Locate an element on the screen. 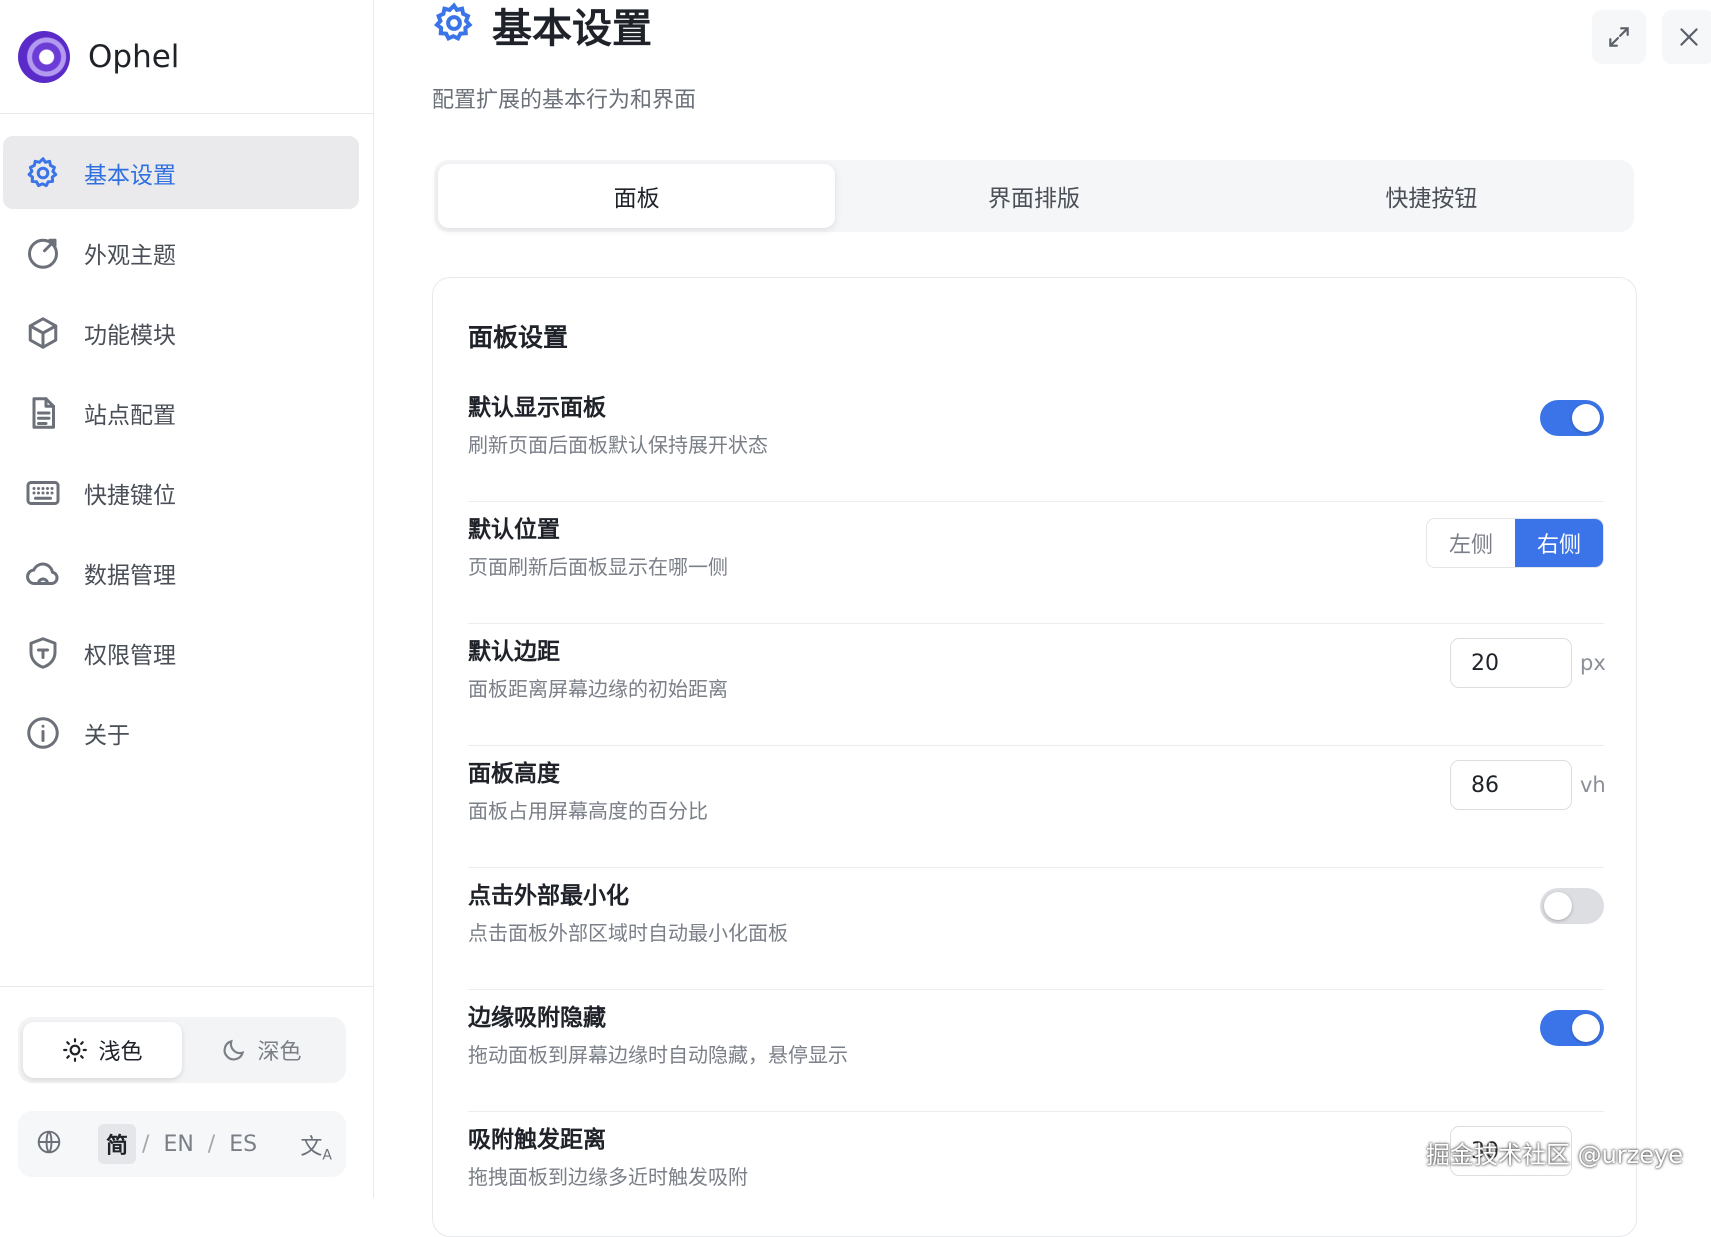 The image size is (1711, 1237). sidebar-item-modules: 功能模块 is located at coordinates (181, 332).